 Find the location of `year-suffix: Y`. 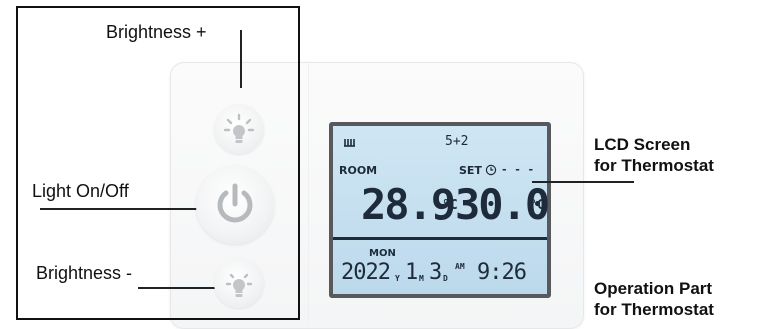

year-suffix: Y is located at coordinates (397, 278).